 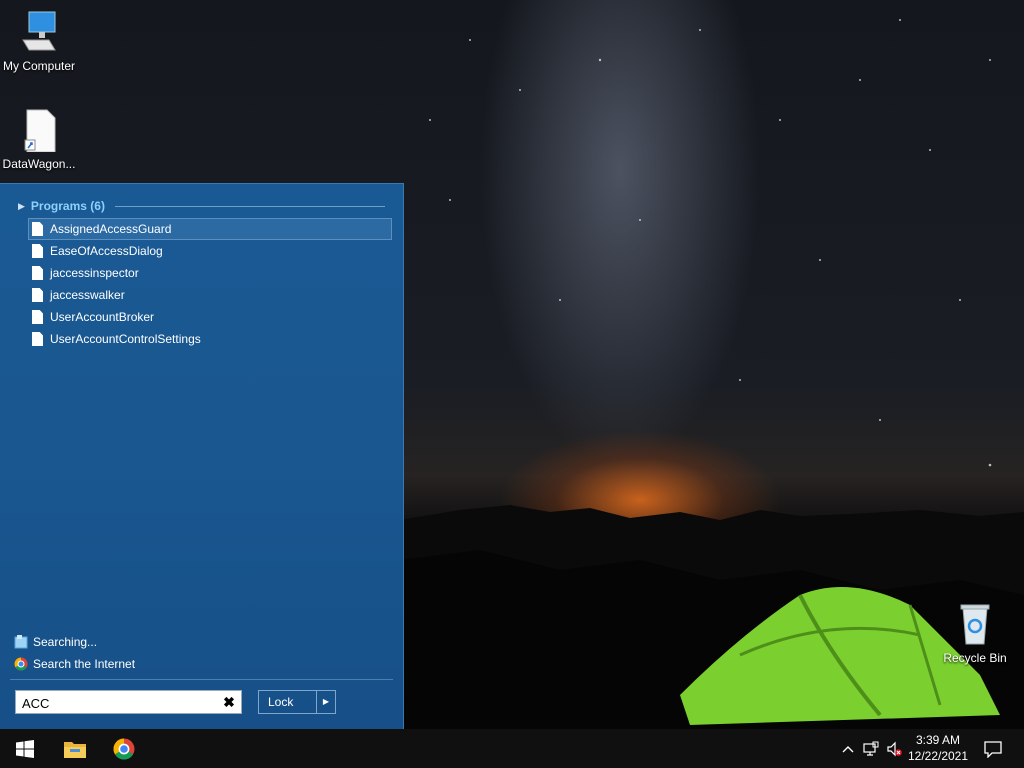 What do you see at coordinates (975, 624) in the screenshot?
I see `recycle-bin-icon` at bounding box center [975, 624].